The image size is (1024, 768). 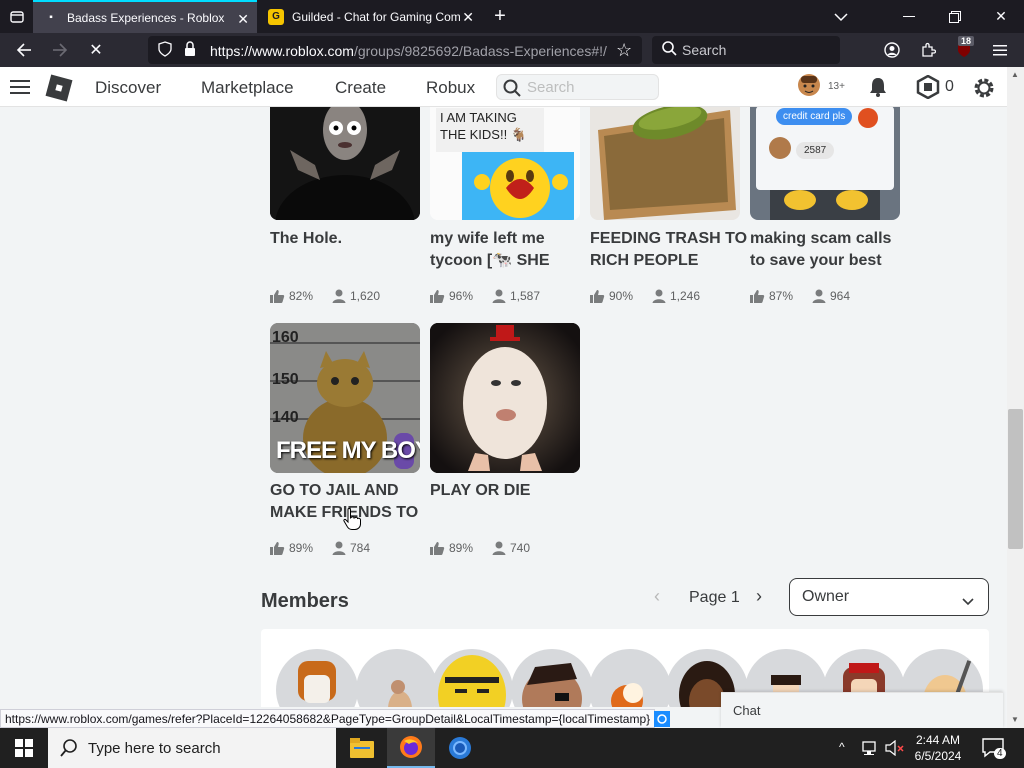 I want to click on back-arrow-icon, so click(x=24, y=50).